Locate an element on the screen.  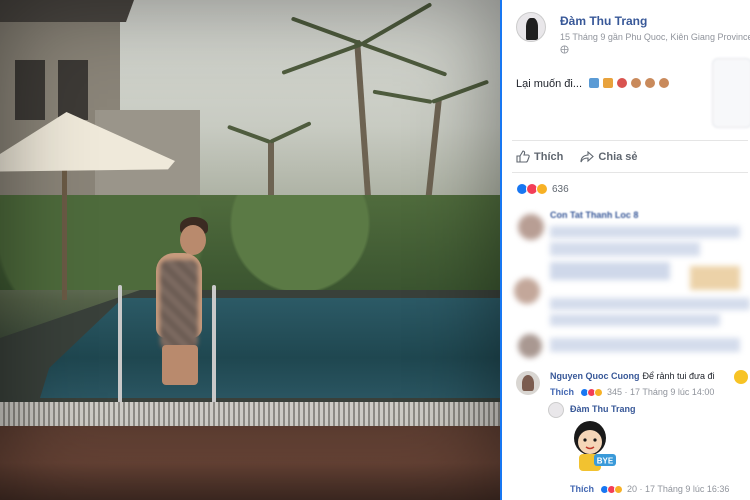
person-in-pool is located at coordinates (178, 300).